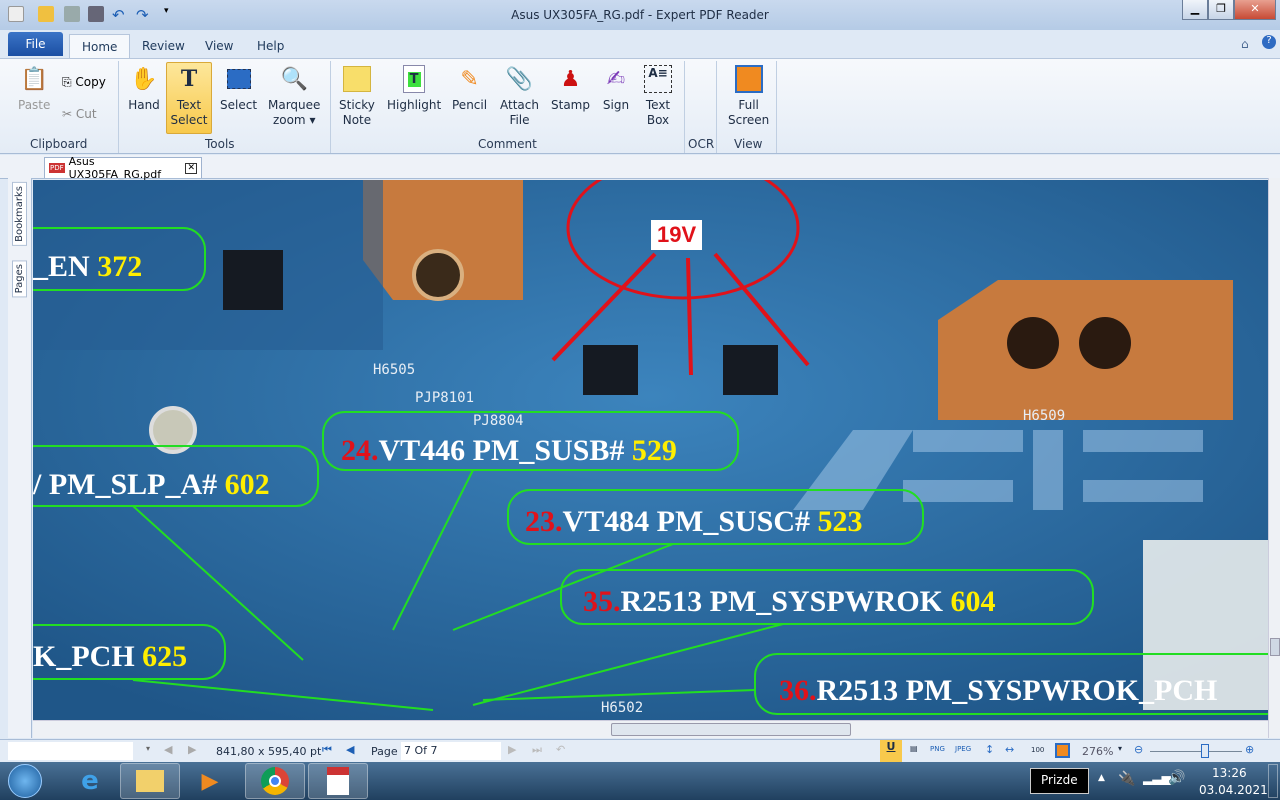 This screenshot has width=1280, height=800. What do you see at coordinates (1249, 749) in the screenshot?
I see `zoom-in-icon: ⊕` at bounding box center [1249, 749].